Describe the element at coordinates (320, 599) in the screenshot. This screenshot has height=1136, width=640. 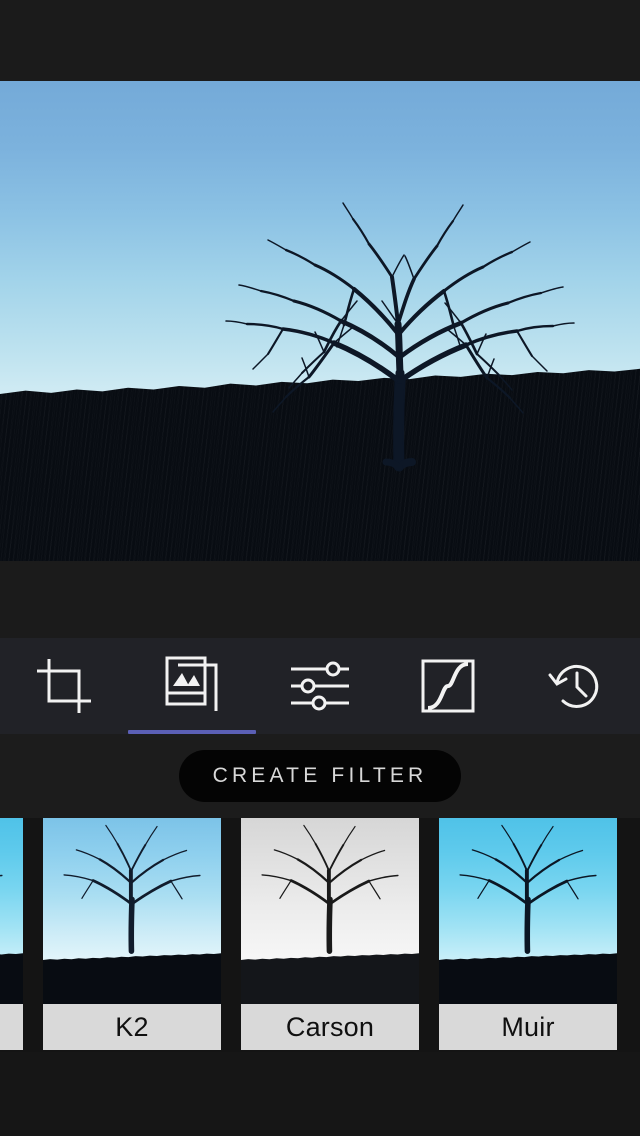
I see `photo-gap` at that location.